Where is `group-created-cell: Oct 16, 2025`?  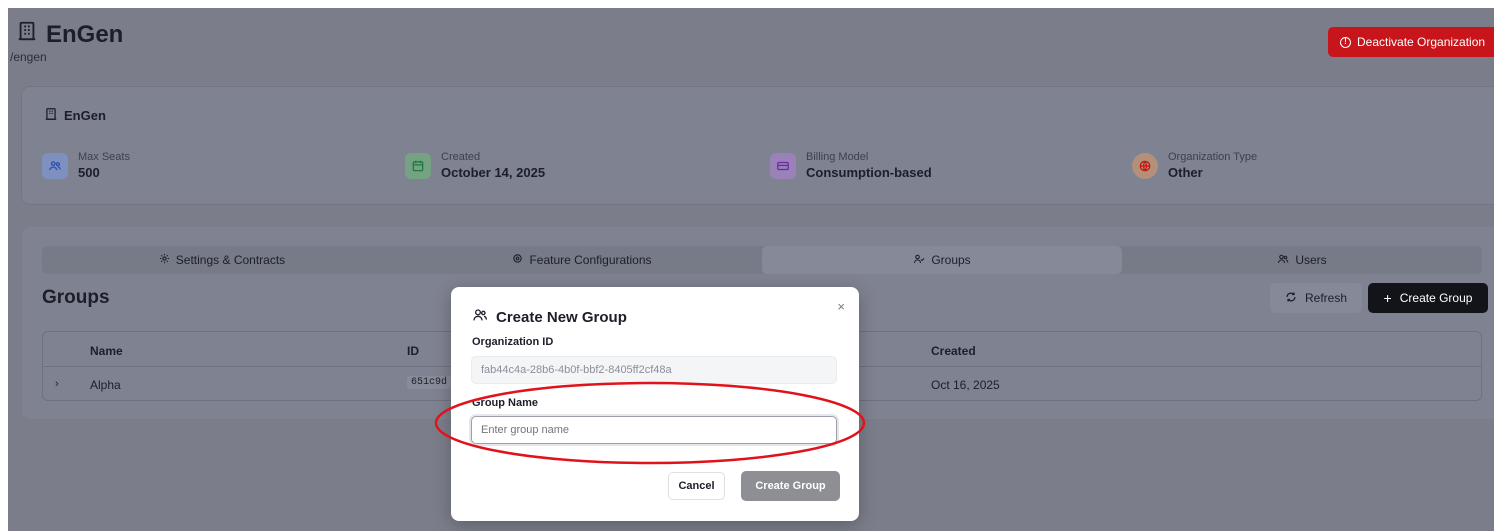 group-created-cell: Oct 16, 2025 is located at coordinates (965, 385).